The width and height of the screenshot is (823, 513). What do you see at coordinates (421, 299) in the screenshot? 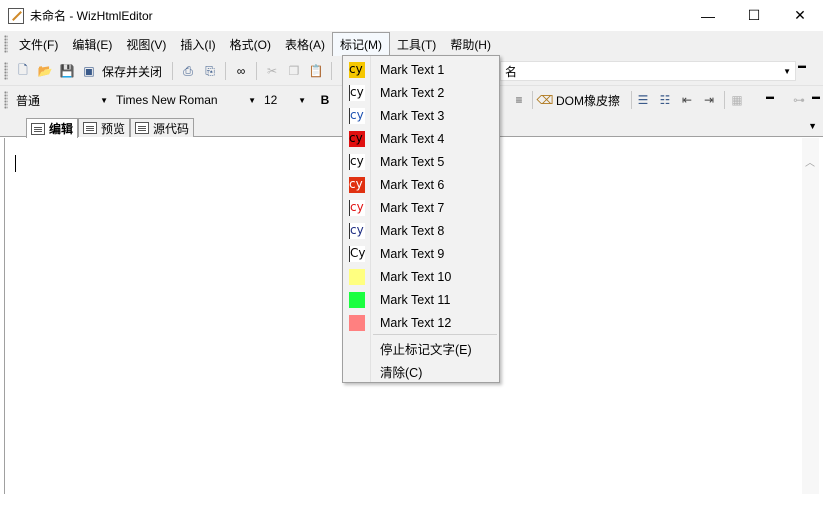
I see `mark-text-menu-item: Mark Text 11` at bounding box center [421, 299].